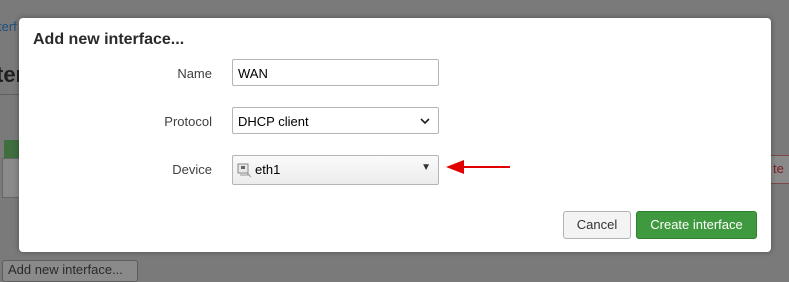 The width and height of the screenshot is (789, 282). Describe the element at coordinates (478, 167) in the screenshot. I see `red-arrow-left-icon` at that location.